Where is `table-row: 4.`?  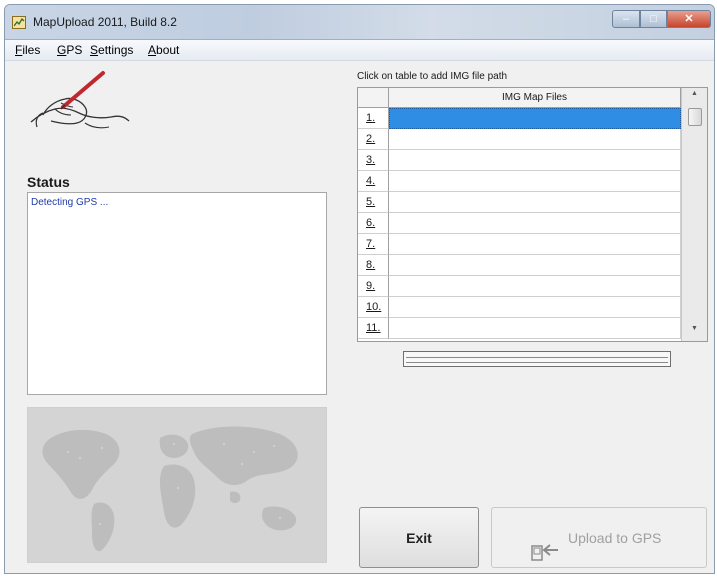
table-row: 4. is located at coordinates (519, 181).